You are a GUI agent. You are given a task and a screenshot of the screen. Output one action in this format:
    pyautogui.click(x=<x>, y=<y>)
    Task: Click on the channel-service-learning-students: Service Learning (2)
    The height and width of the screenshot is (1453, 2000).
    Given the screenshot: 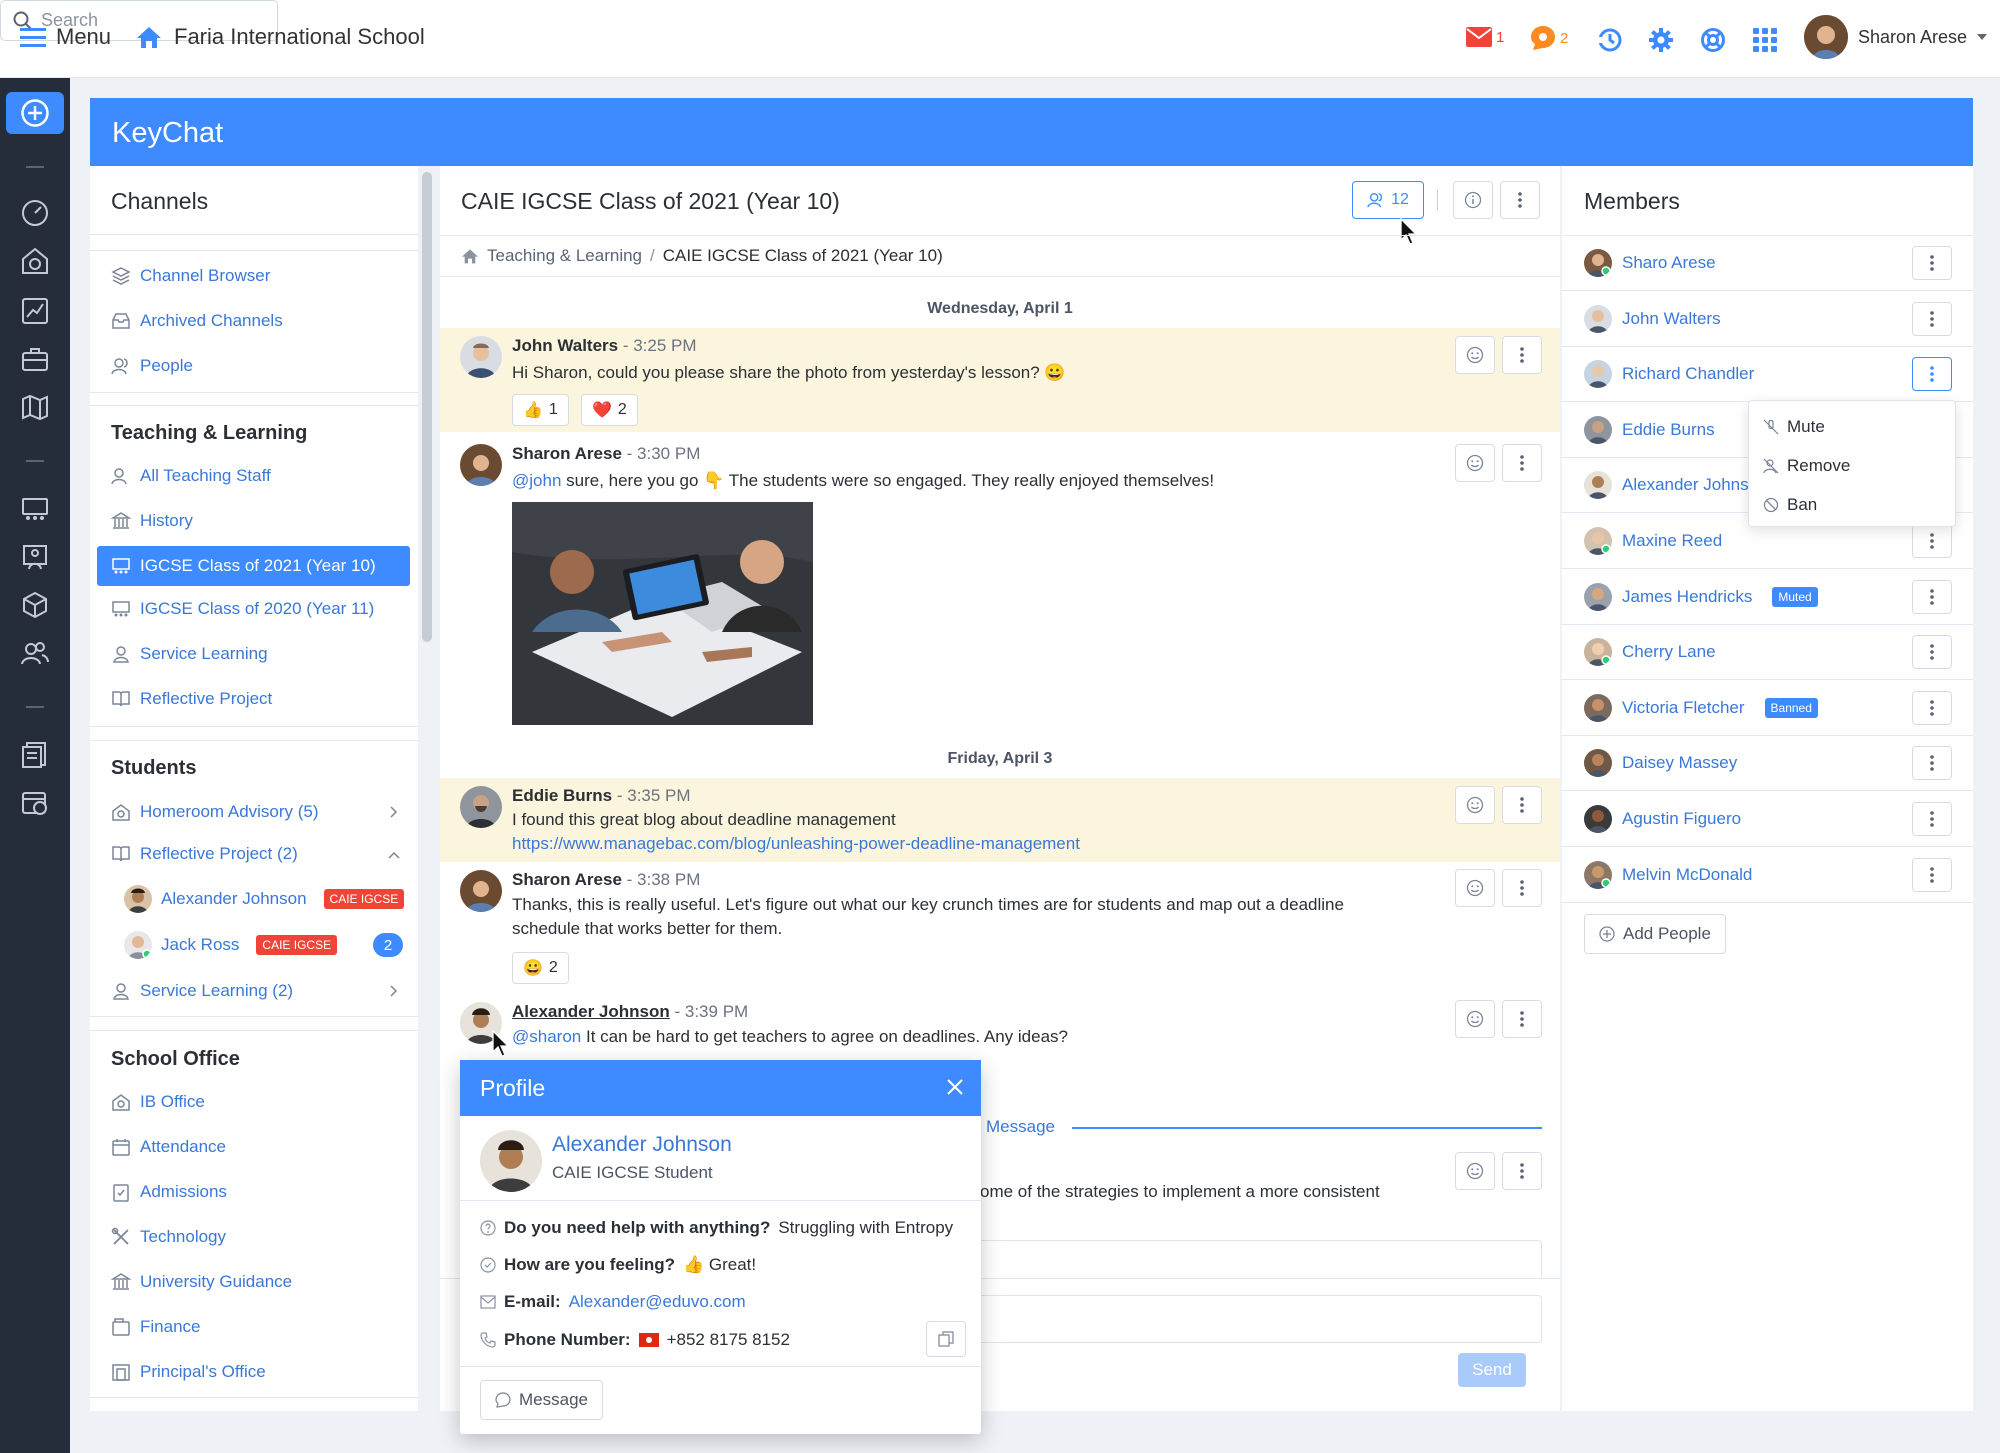 What is the action you would take?
    pyautogui.click(x=202, y=991)
    